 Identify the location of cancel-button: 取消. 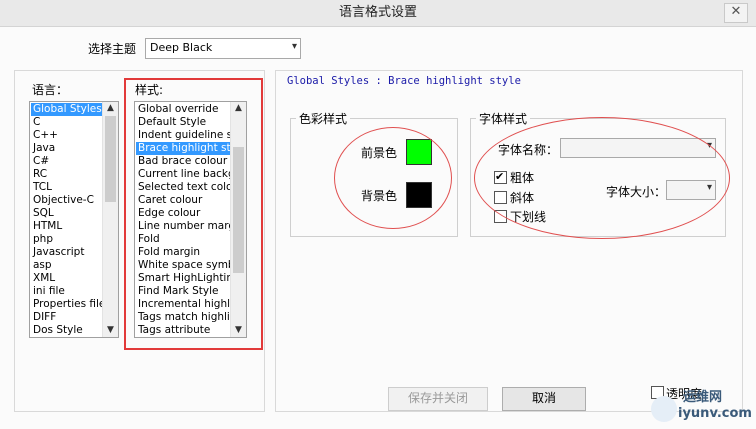
(544, 399).